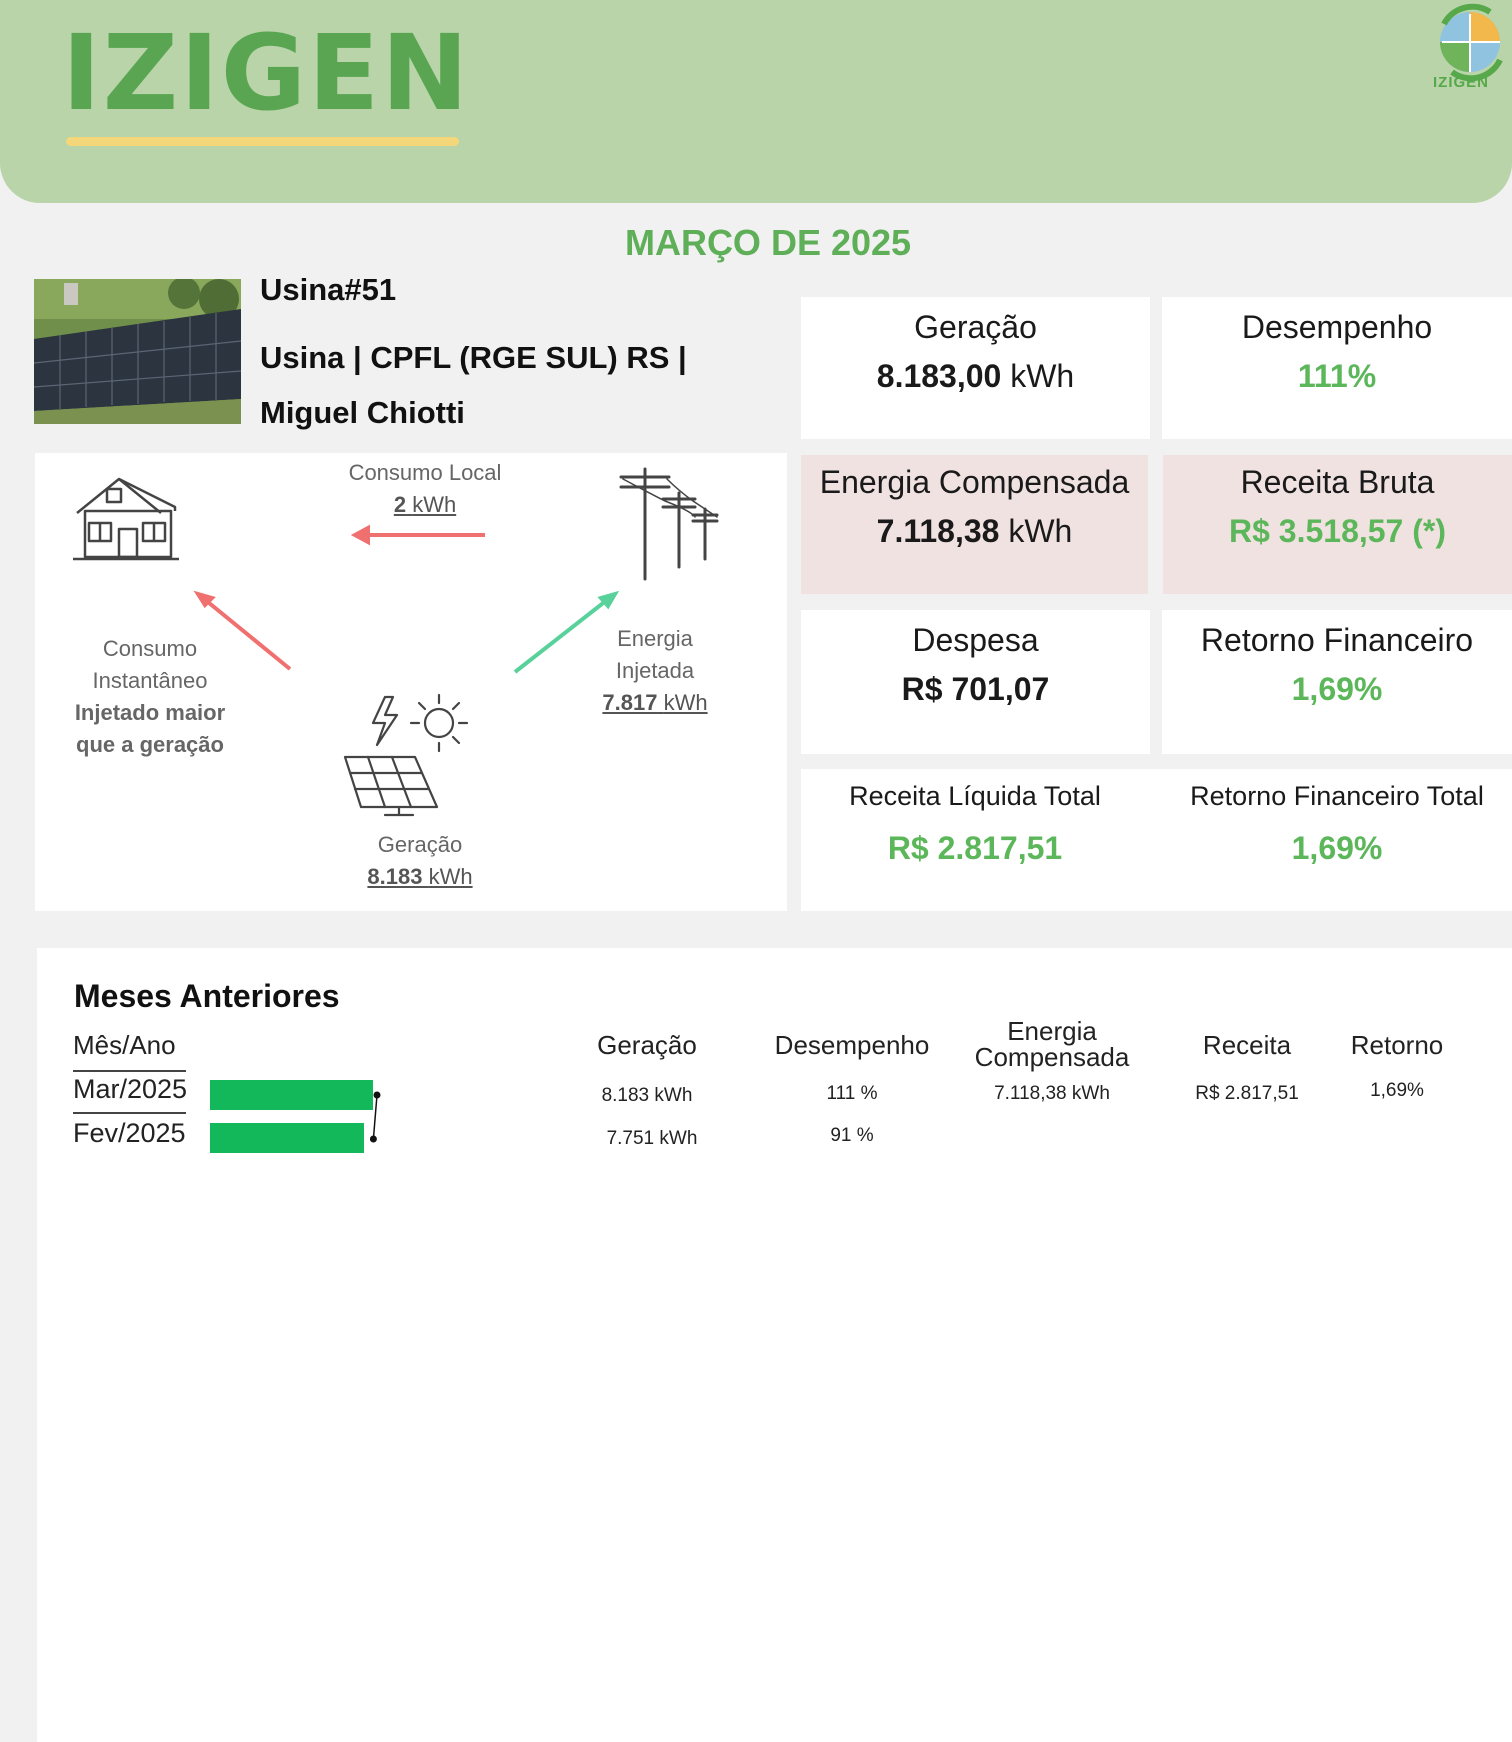  Describe the element at coordinates (434, 504) in the screenshot. I see `flow-consumo-local-unit: kWh` at that location.